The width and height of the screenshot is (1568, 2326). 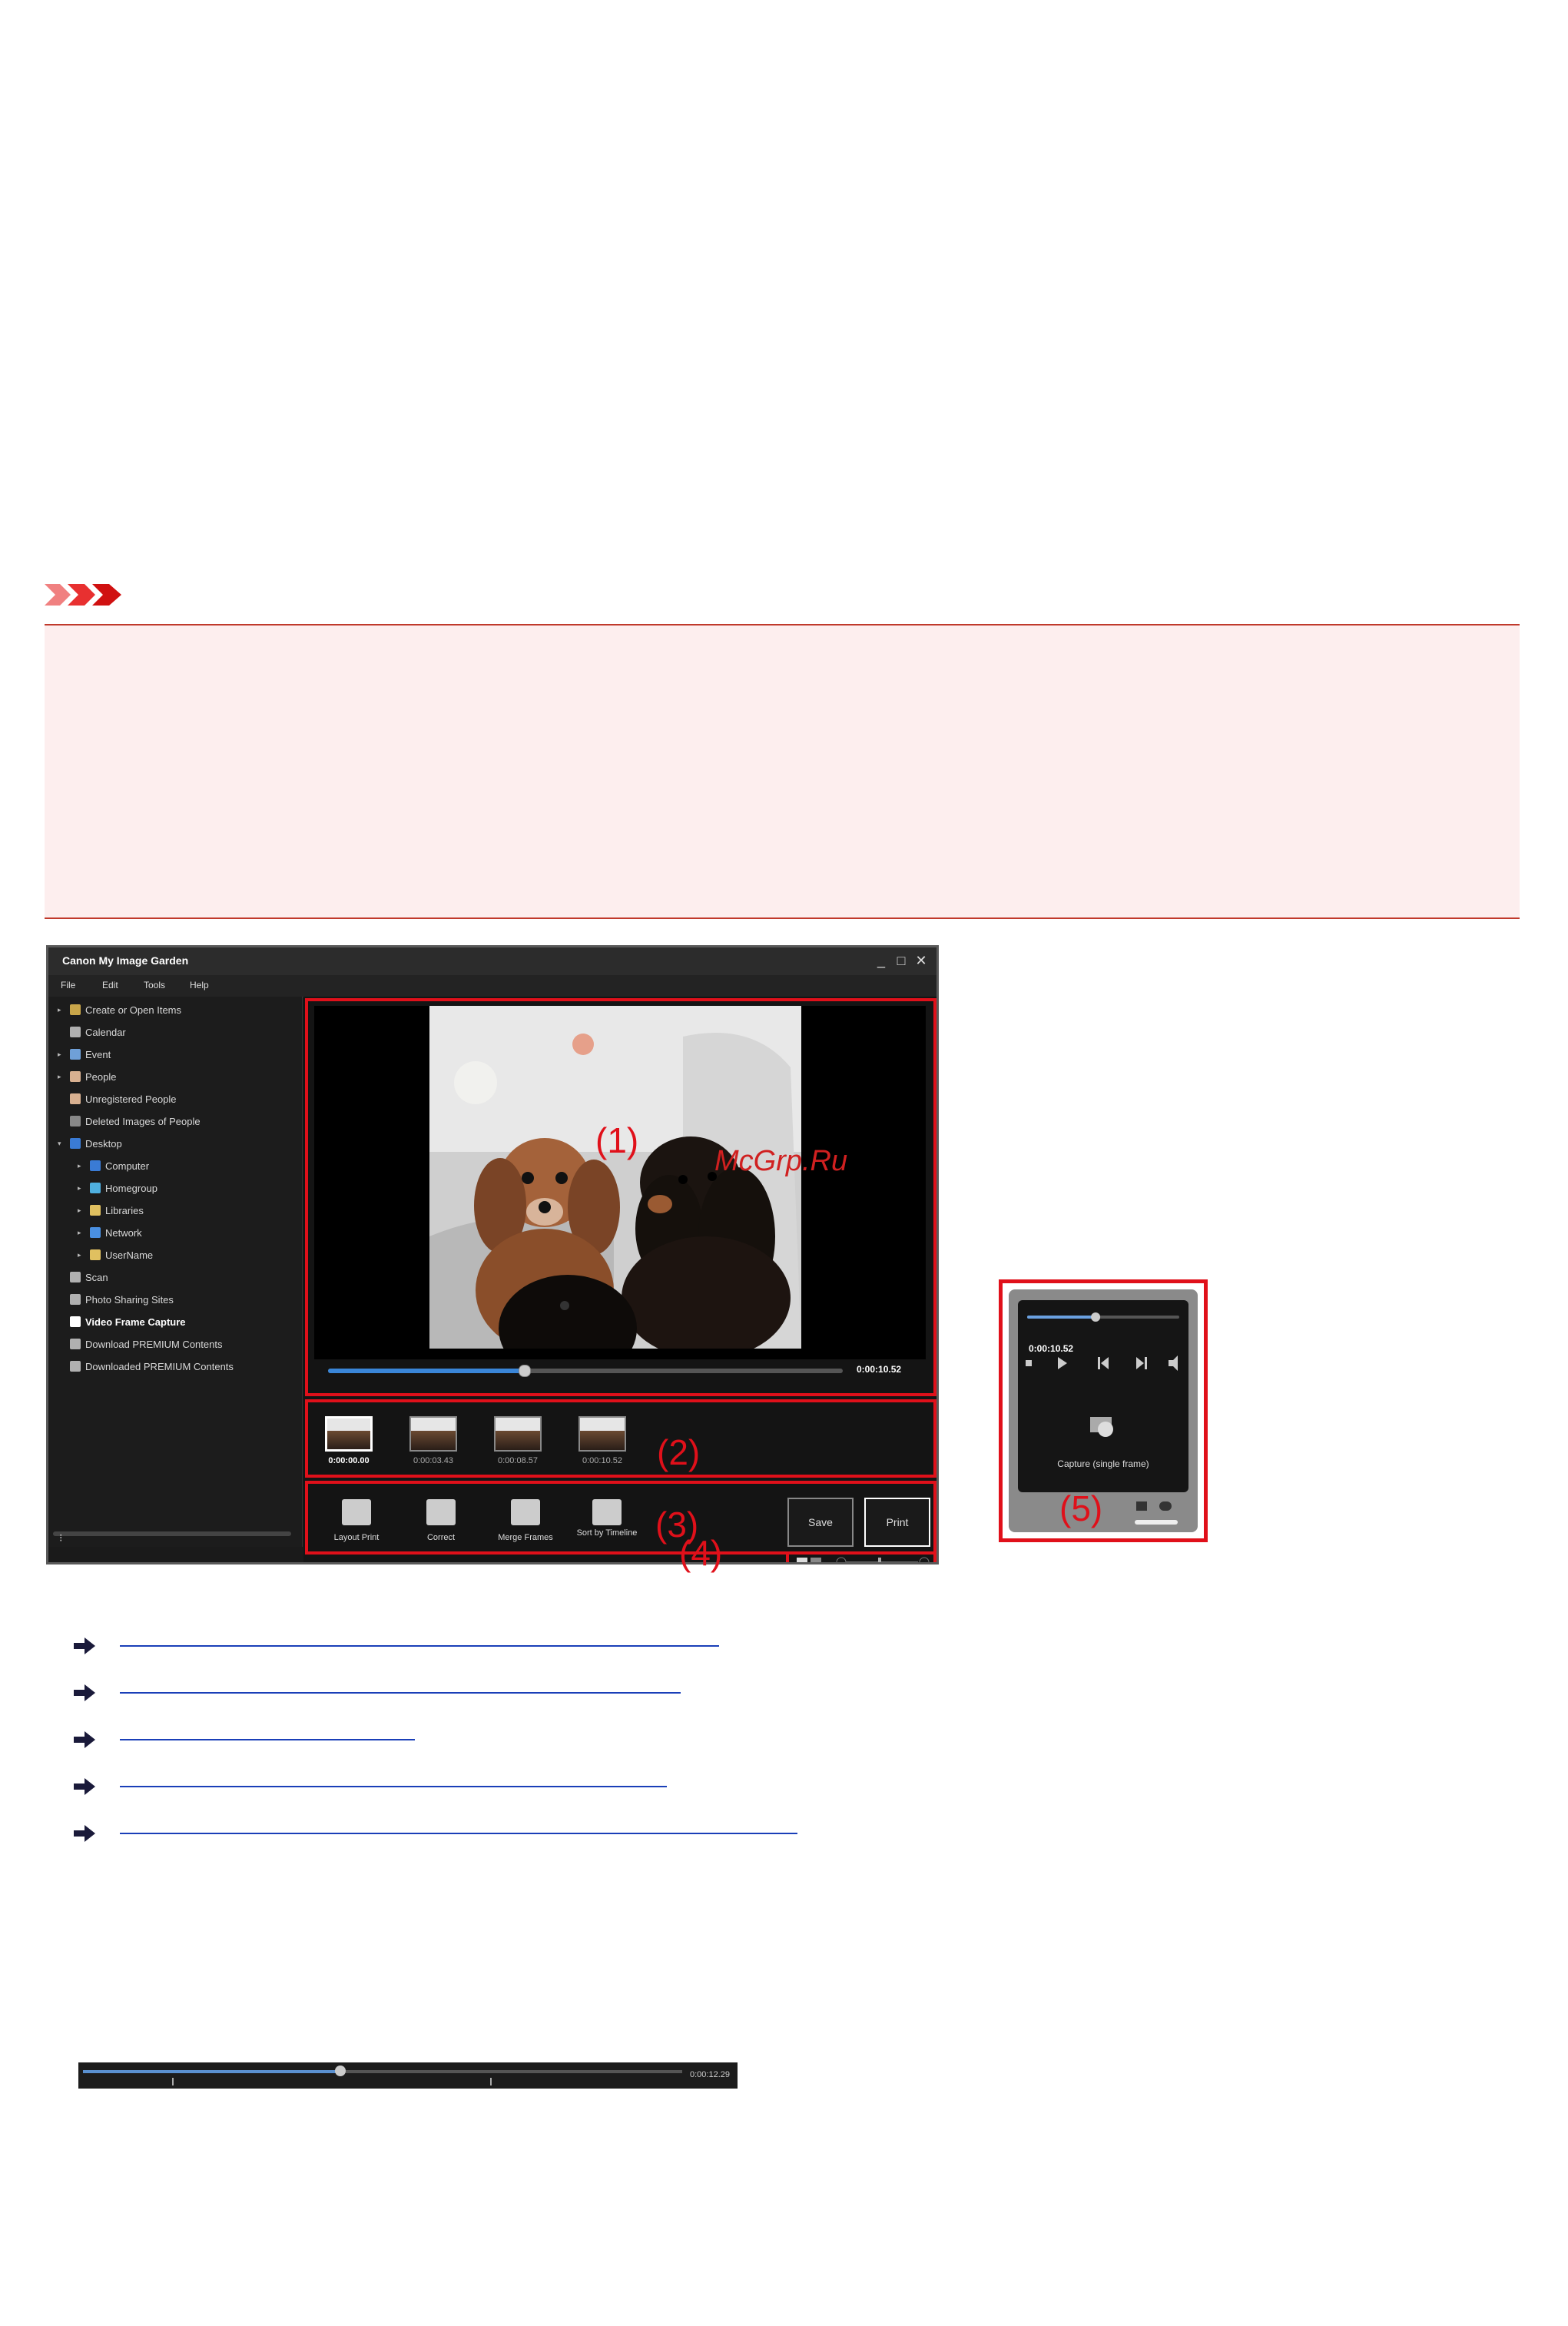 I want to click on sidebar-item-label: Network, so click(x=123, y=1232).